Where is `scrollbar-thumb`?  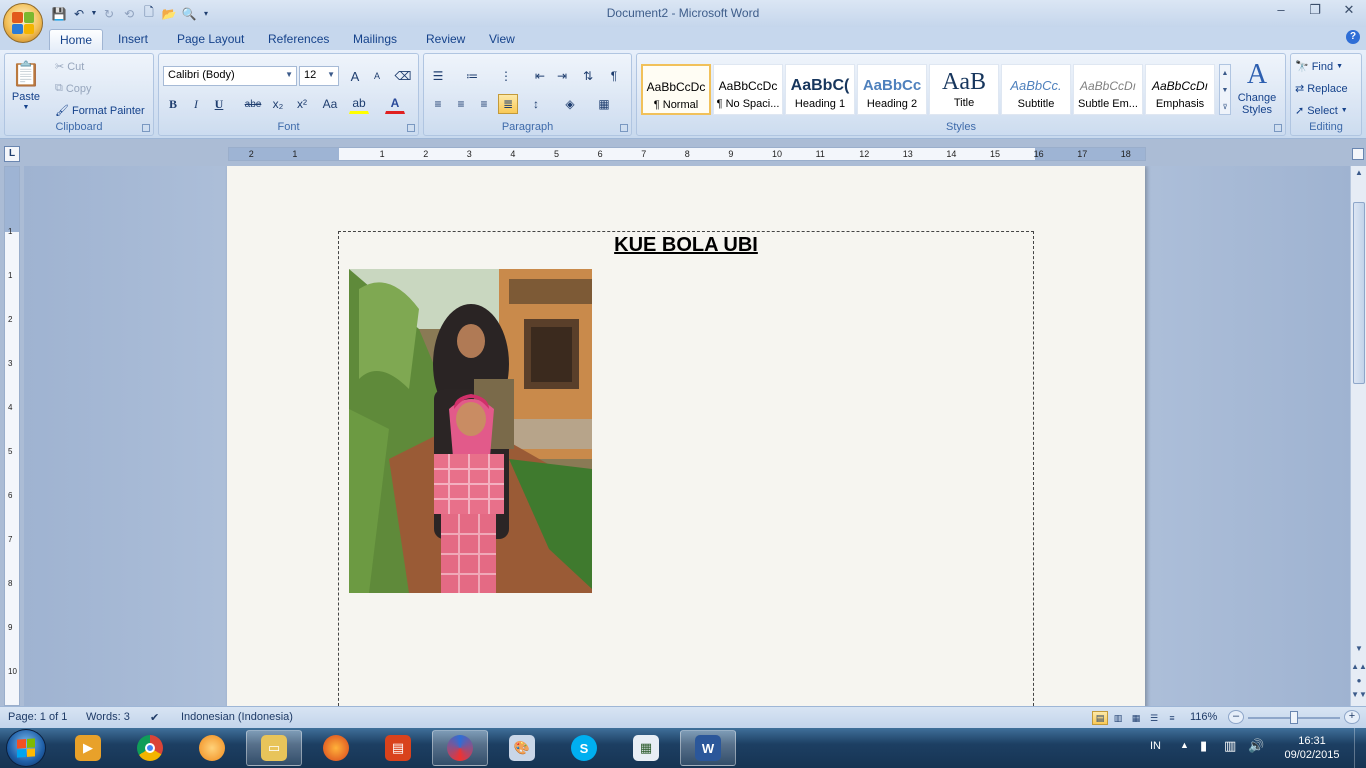
scrollbar-thumb is located at coordinates (1359, 293).